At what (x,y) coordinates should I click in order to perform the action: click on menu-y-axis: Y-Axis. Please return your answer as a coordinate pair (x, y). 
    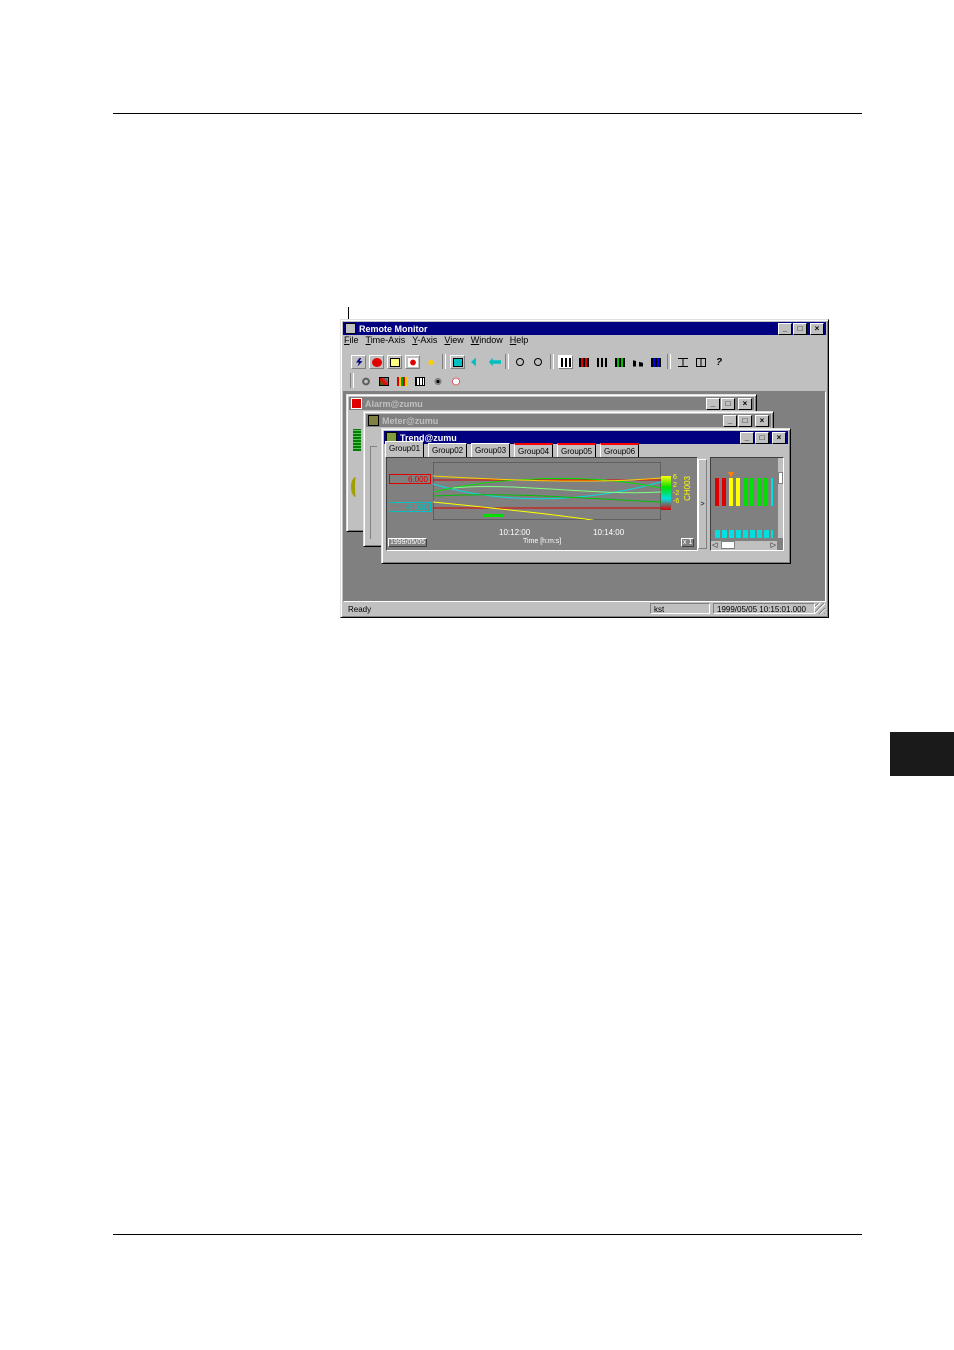
    Looking at the image, I should click on (424, 342).